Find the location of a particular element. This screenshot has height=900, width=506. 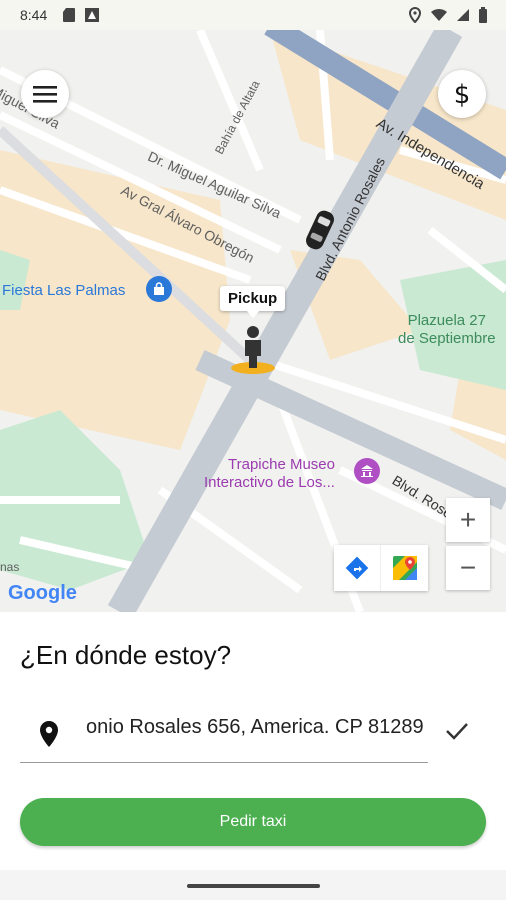

home-handle is located at coordinates (253, 886).